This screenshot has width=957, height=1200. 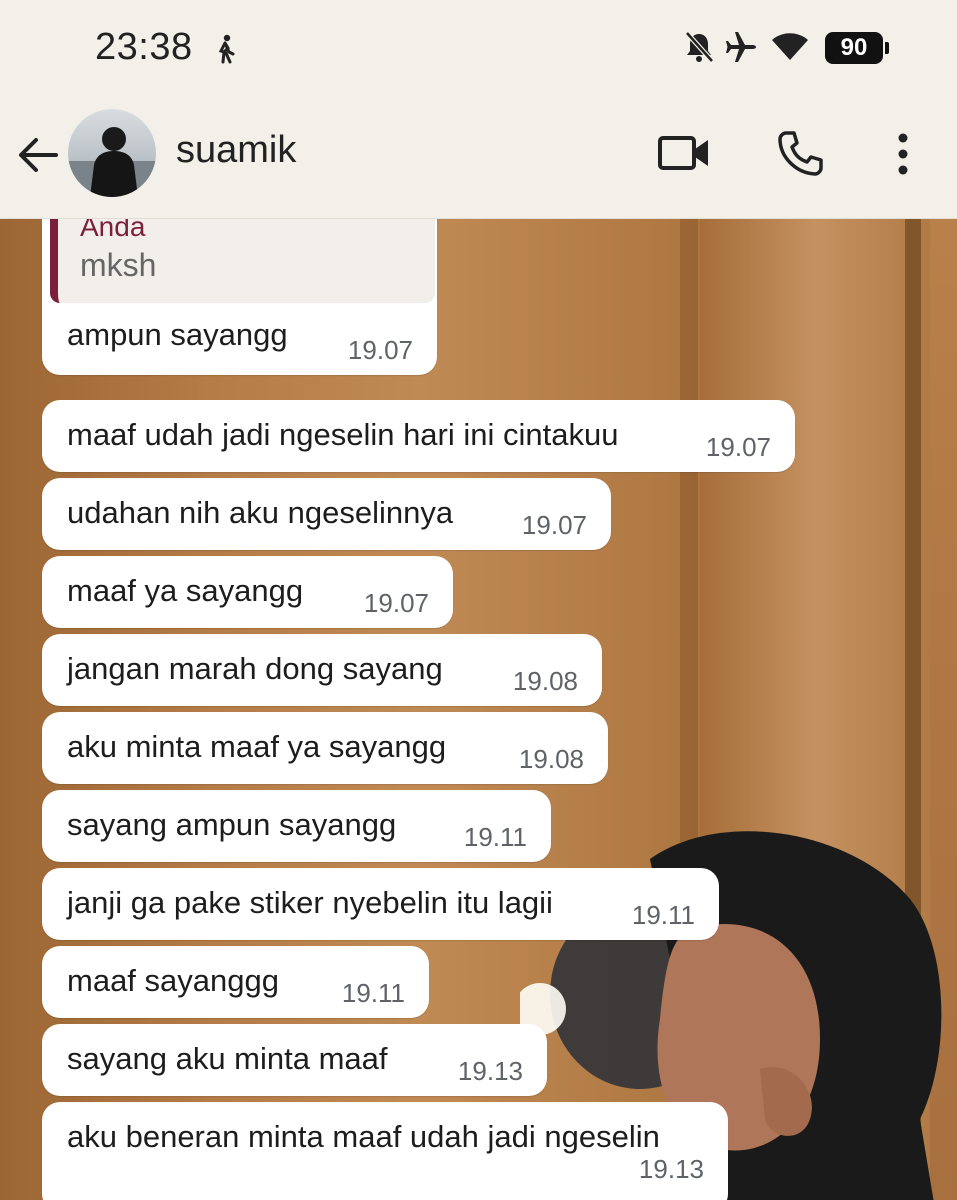 I want to click on battery-level: 90, so click(x=854, y=47).